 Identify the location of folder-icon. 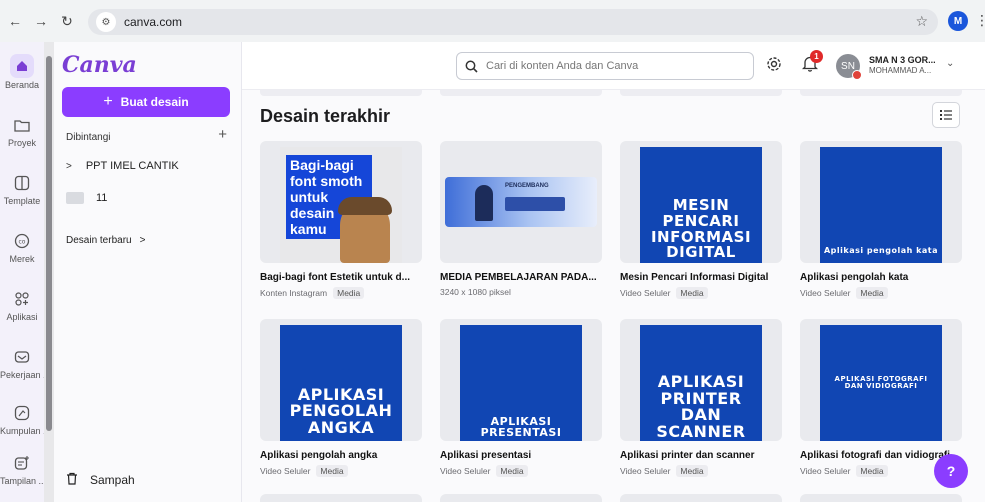
(75, 198).